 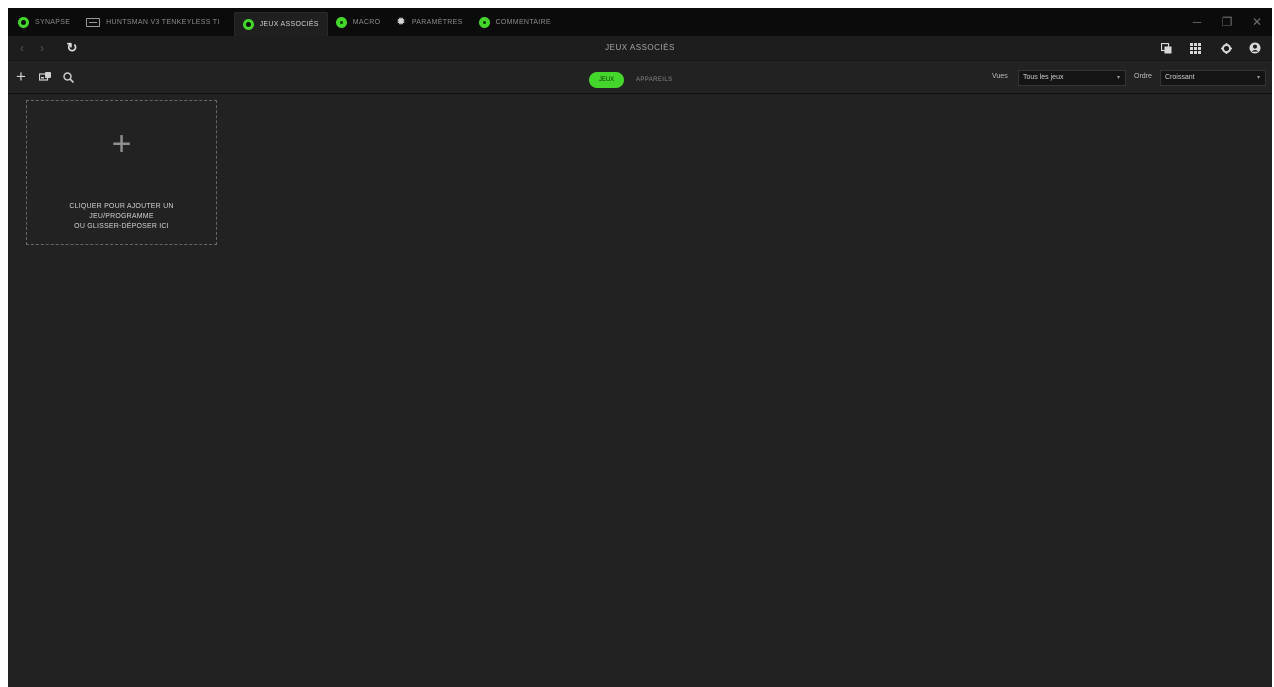 I want to click on view-dropdown: Tous les jeux ▾, so click(x=1072, y=78).